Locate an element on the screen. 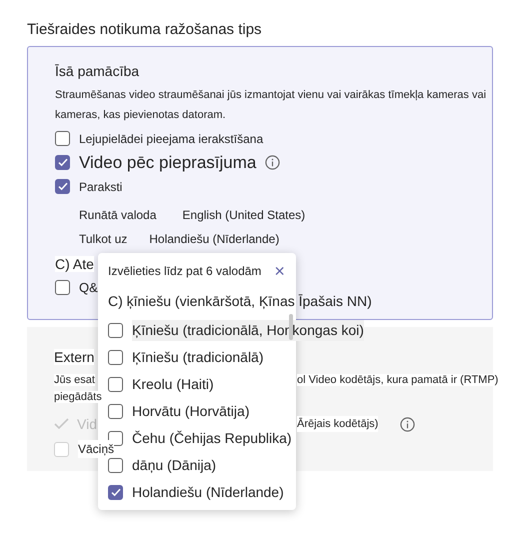 This screenshot has height=535, width=520. description: ol Video kodētājs, kura pamatā ir (RTMP) is located at coordinates (397, 380).